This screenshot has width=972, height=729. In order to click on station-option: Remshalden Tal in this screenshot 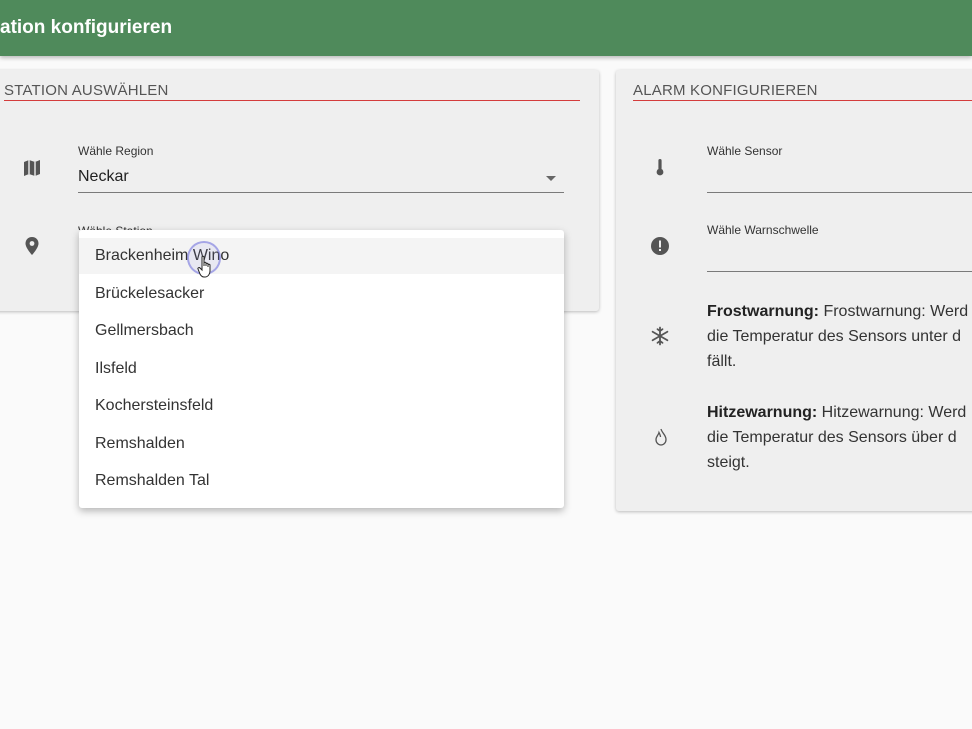, I will do `click(321, 481)`.